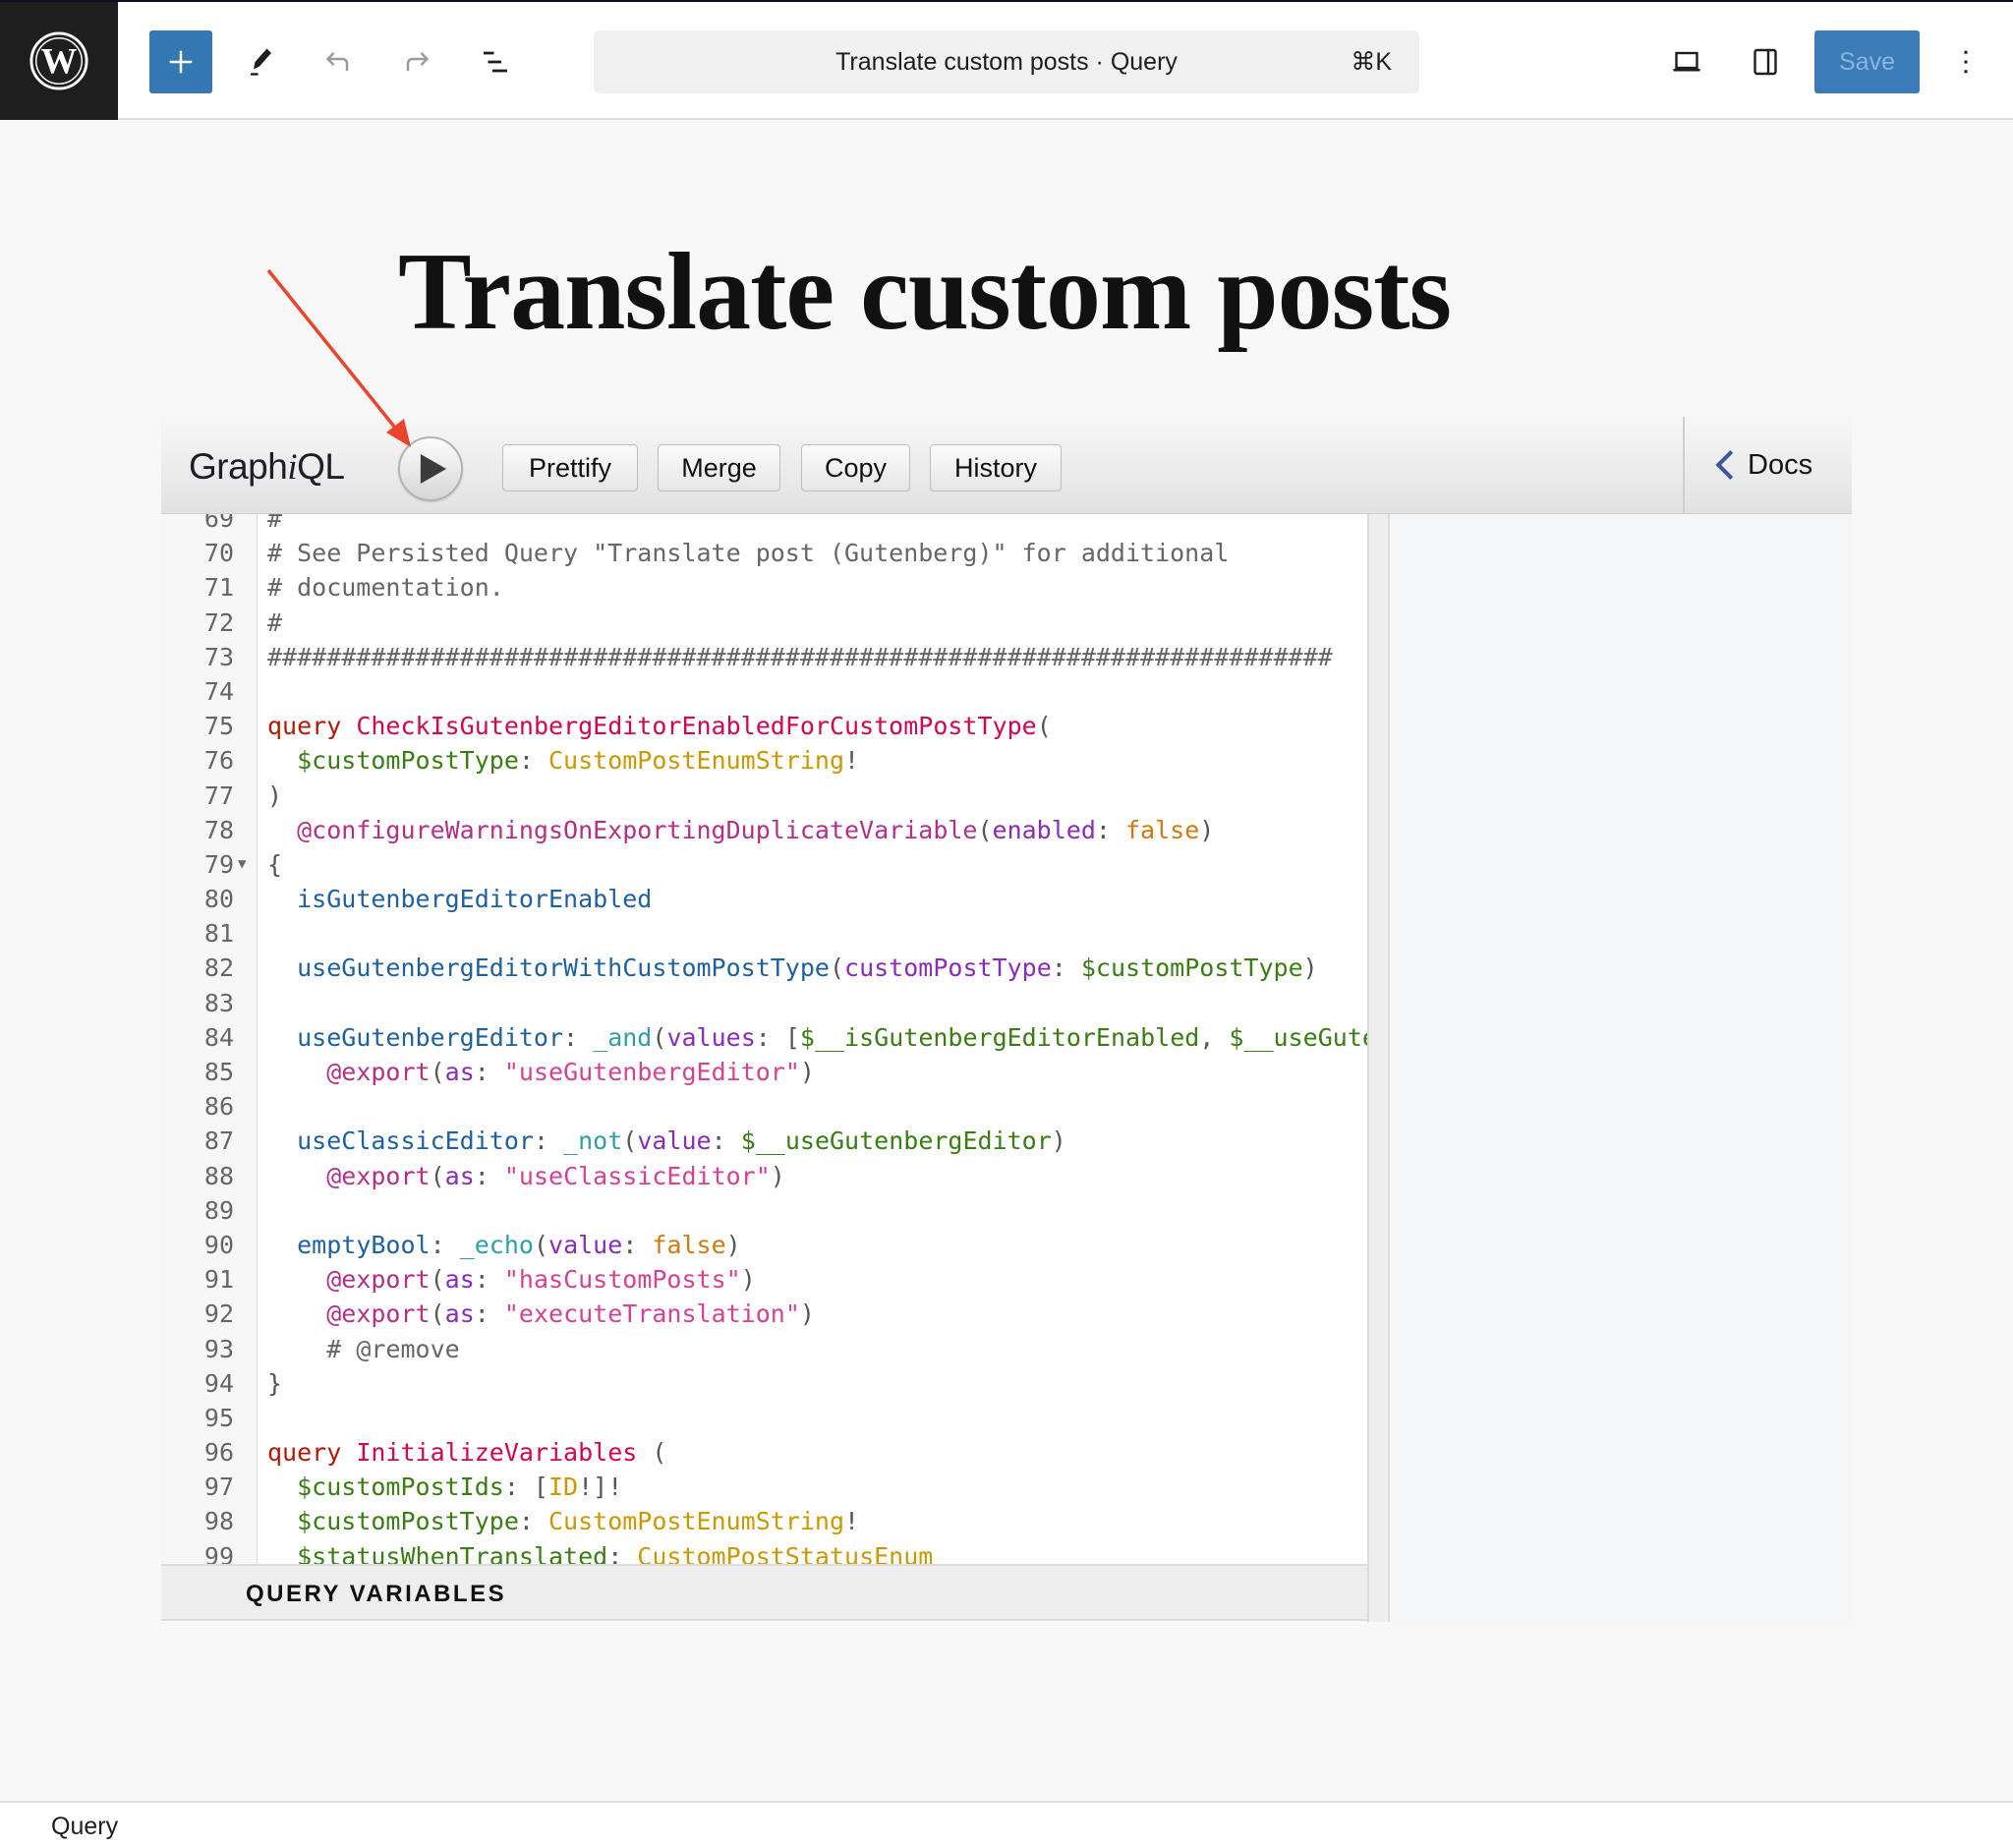 This screenshot has width=2013, height=1848. What do you see at coordinates (385, 588) in the screenshot?
I see `code-token: # documentation.` at bounding box center [385, 588].